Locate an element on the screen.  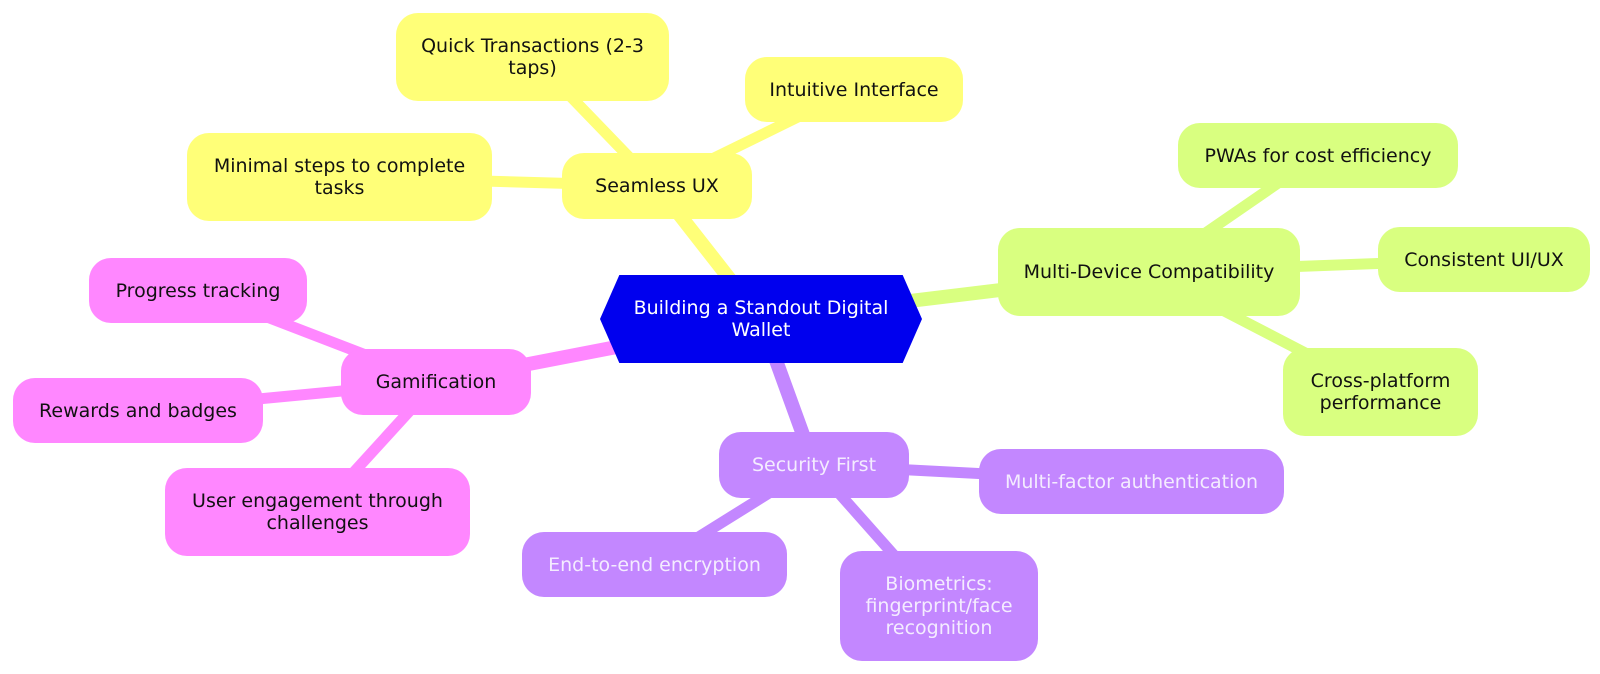
leaf-node-mfa-label: Multi-factor authentication is located at coordinates (1131, 481).